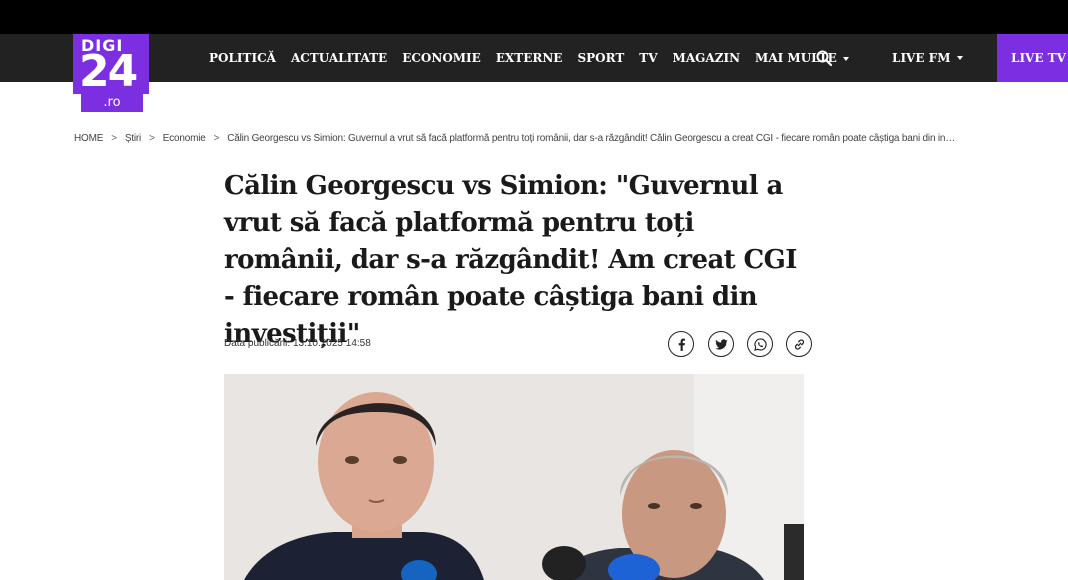  Describe the element at coordinates (242, 58) in the screenshot. I see `nav-item-politica: POLITICĂ` at that location.